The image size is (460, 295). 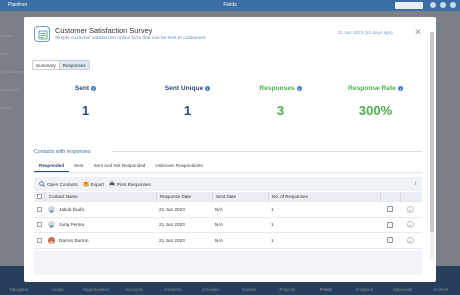 I want to click on stat-value: 3, so click(x=280, y=110).